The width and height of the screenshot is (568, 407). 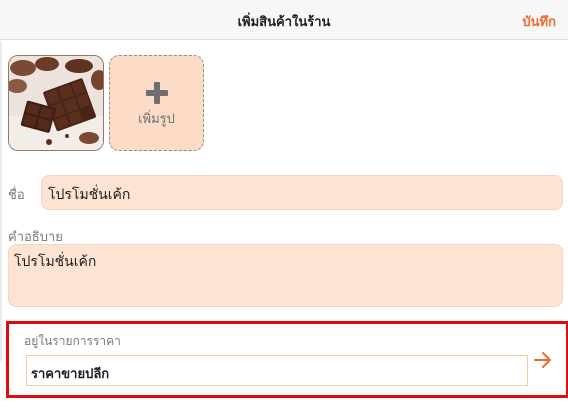 I want to click on arrow-right-icon, so click(x=543, y=360).